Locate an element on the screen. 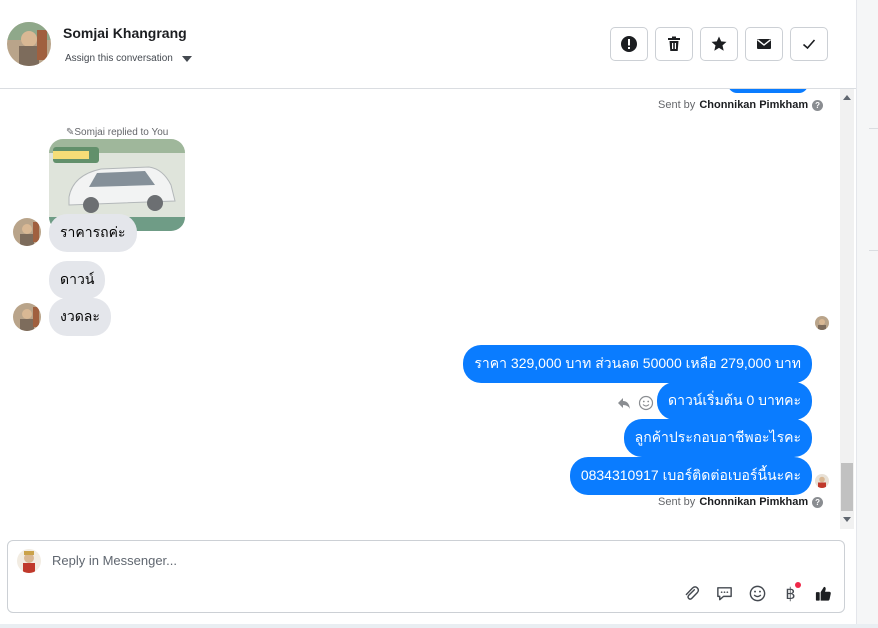  contact-avatar is located at coordinates (29, 44).